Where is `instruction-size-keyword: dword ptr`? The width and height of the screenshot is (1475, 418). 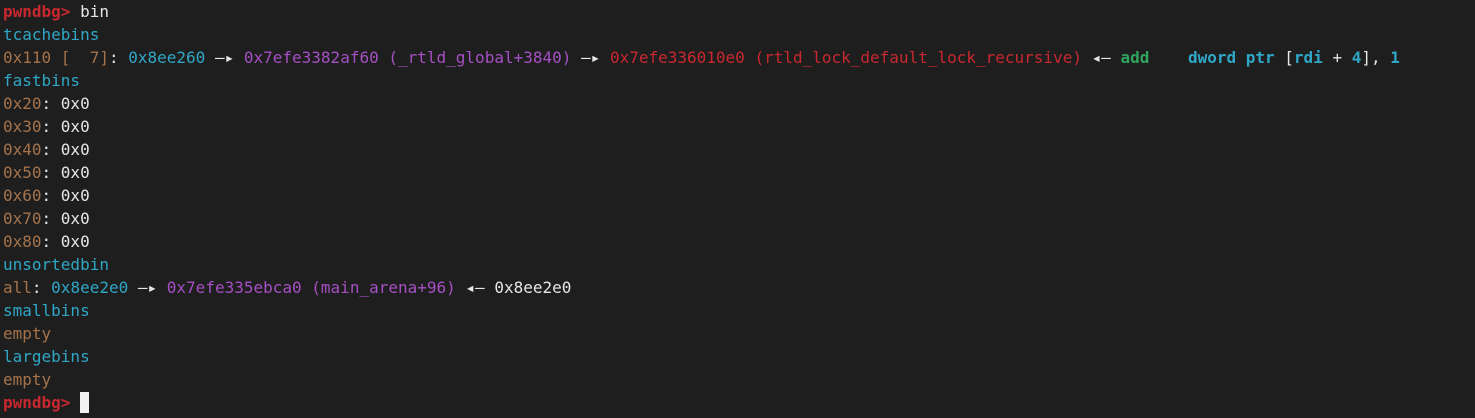
instruction-size-keyword: dword ptr is located at coordinates (1231, 57).